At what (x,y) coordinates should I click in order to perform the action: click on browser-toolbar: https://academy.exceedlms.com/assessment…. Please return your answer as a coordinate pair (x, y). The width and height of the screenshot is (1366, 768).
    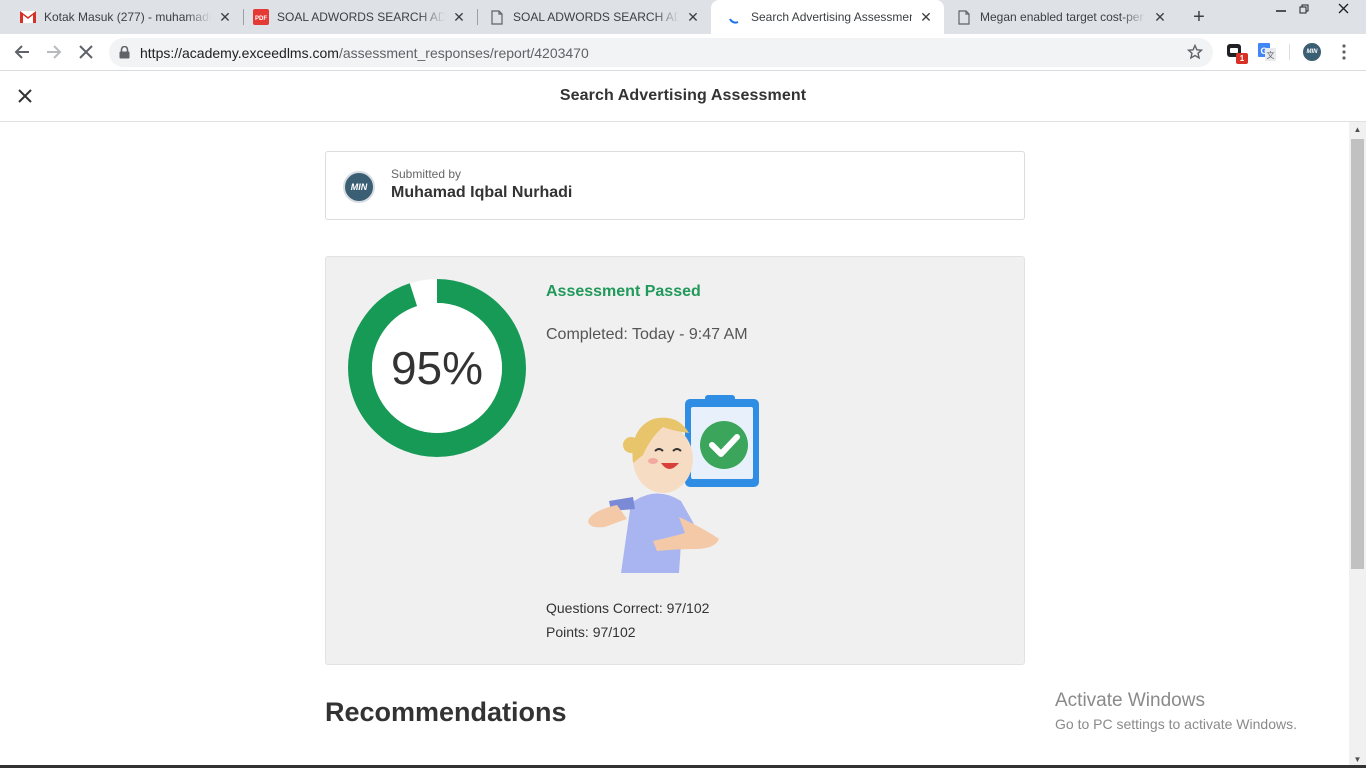
    Looking at the image, I should click on (683, 52).